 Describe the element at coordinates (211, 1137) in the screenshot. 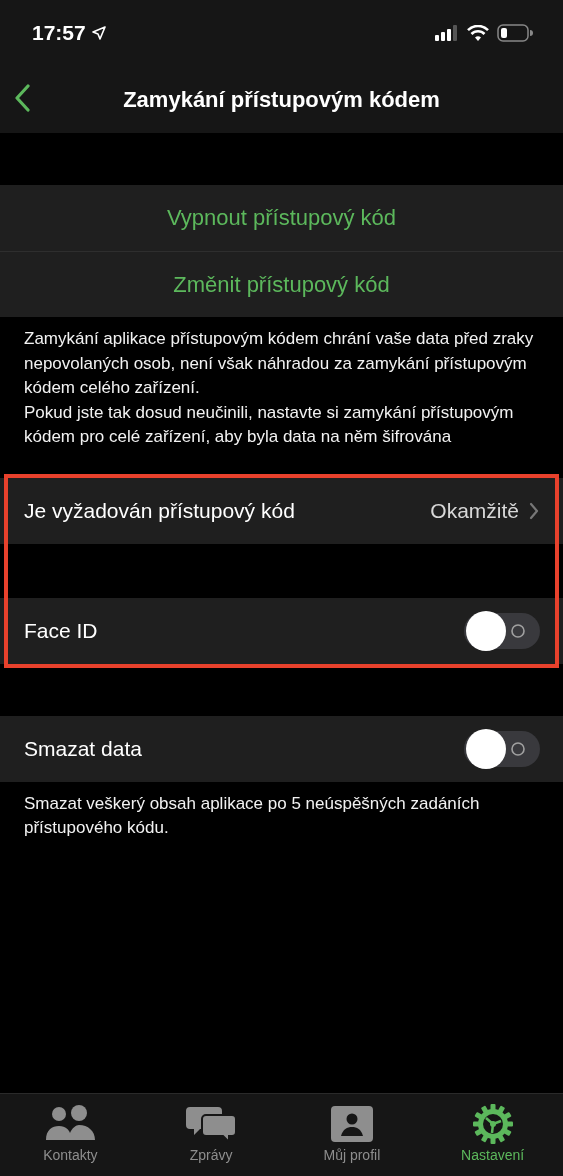

I see `tab-item: Zprávy` at that location.